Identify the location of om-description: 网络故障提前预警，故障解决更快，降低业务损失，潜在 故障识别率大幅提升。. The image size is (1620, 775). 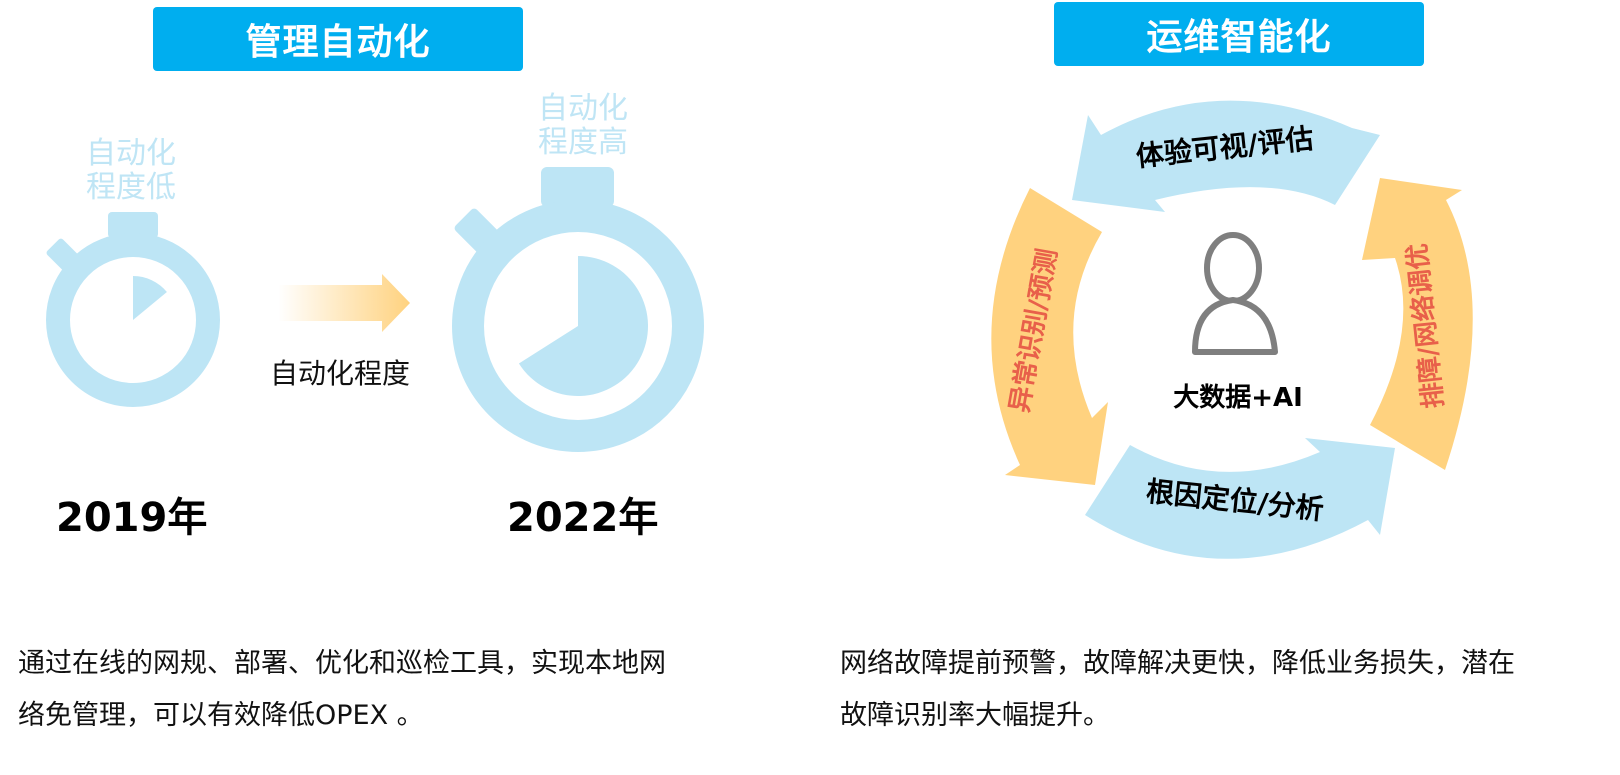
(1177, 690).